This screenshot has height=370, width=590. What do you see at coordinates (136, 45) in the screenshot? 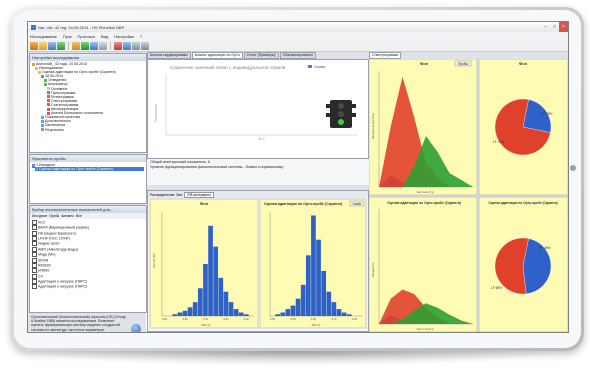
I see `settings-icon` at bounding box center [136, 45].